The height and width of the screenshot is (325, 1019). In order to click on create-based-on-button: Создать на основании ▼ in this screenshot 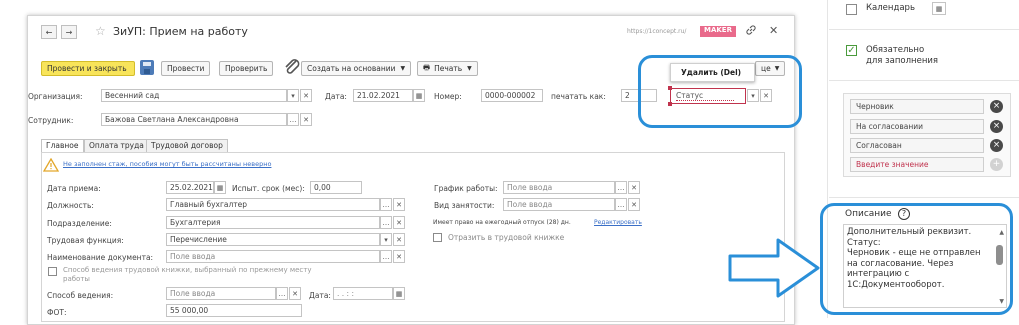, I will do `click(356, 68)`.